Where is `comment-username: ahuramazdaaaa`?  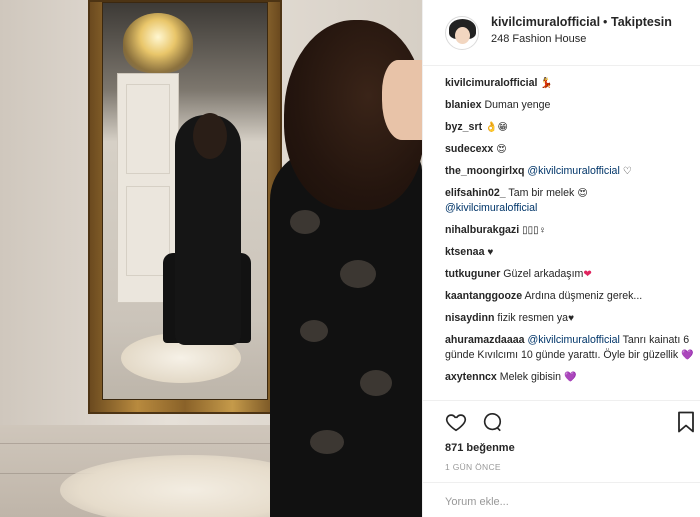
comment-username: ahuramazdaaaa is located at coordinates (485, 340).